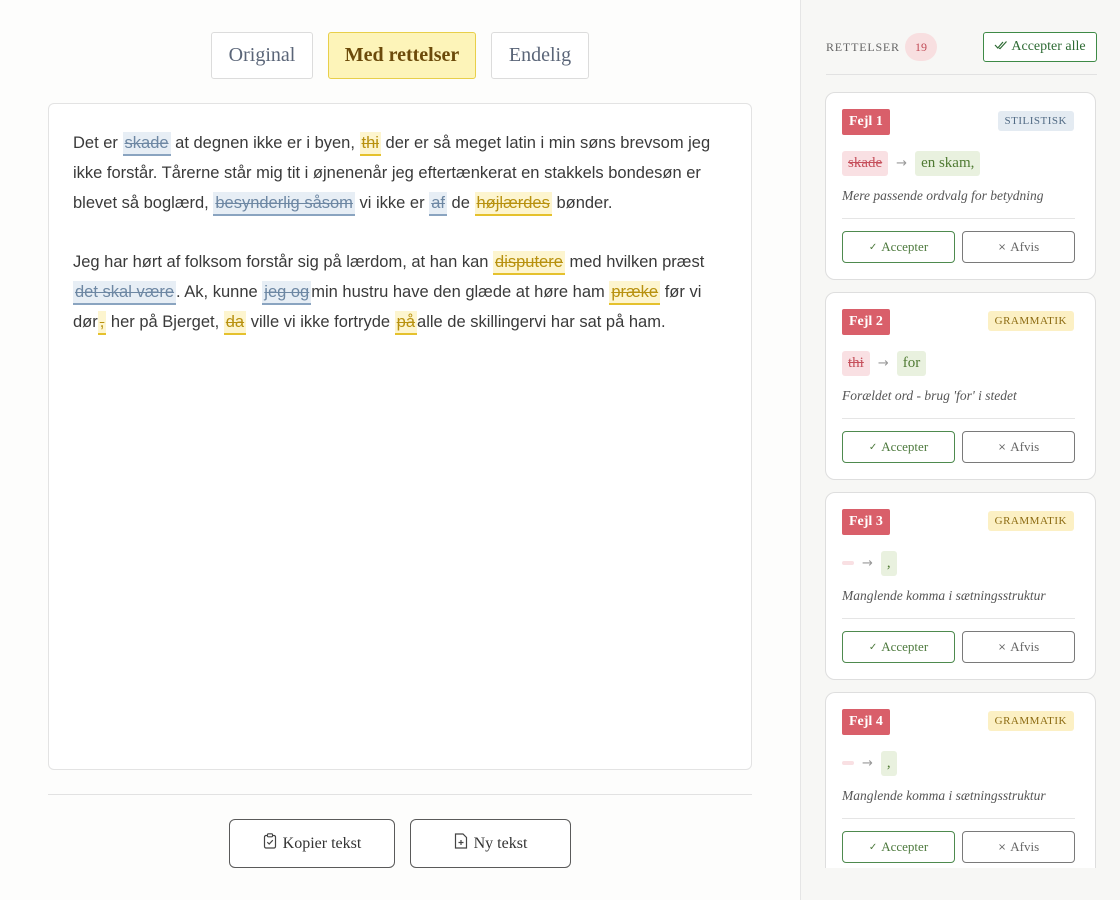 The height and width of the screenshot is (900, 1120). What do you see at coordinates (948, 163) in the screenshot?
I see `replacement-text: en skam,` at bounding box center [948, 163].